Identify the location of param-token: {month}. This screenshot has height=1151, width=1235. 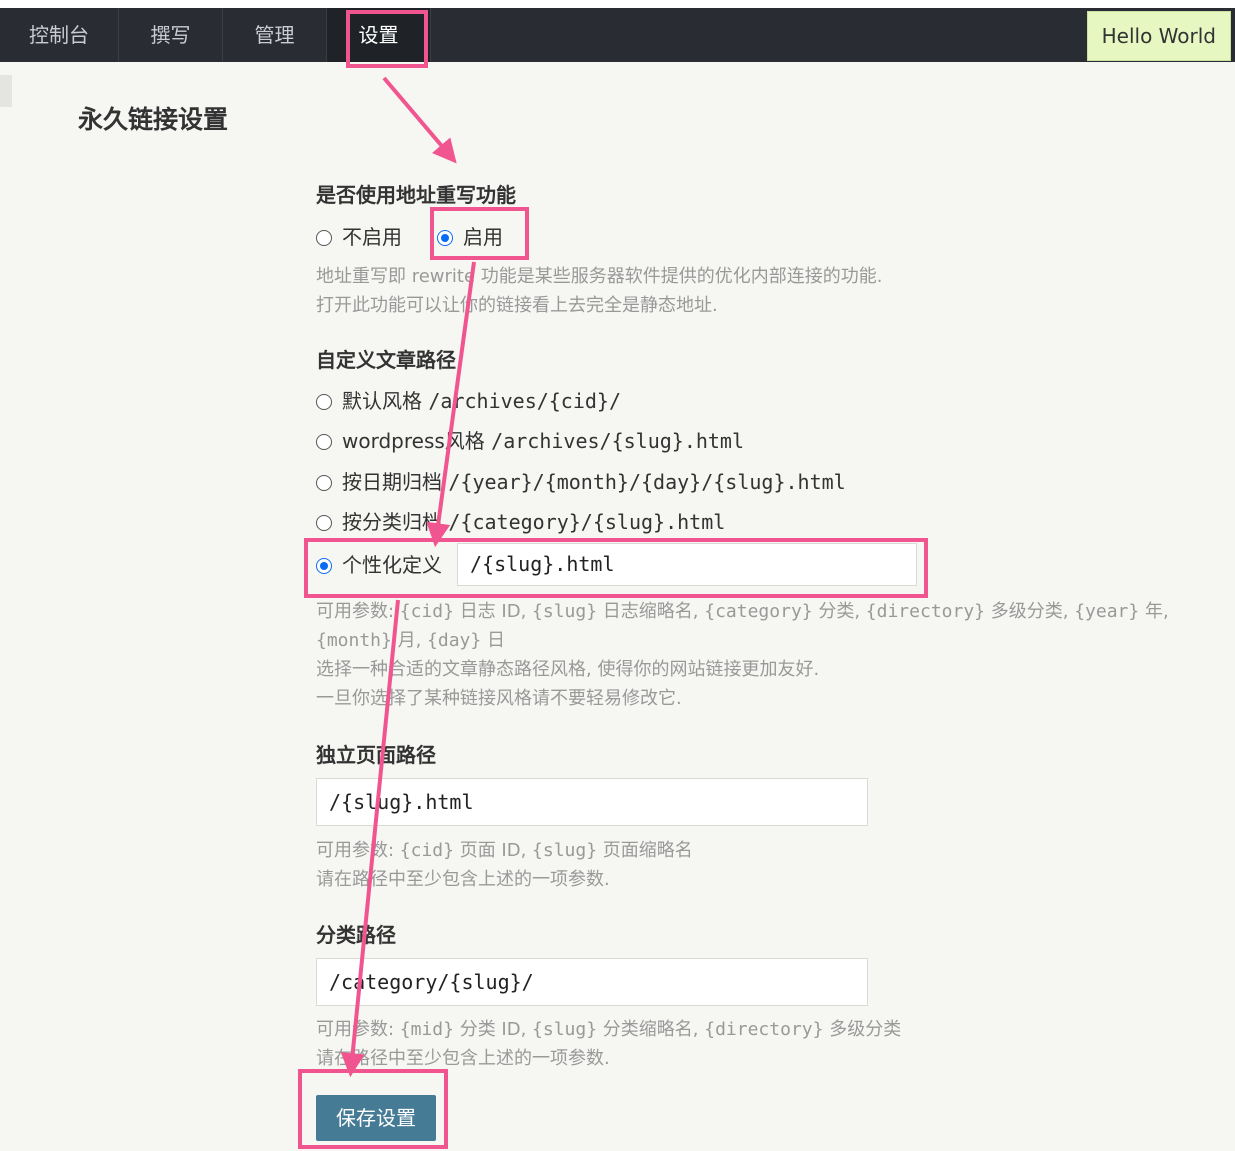
(354, 640).